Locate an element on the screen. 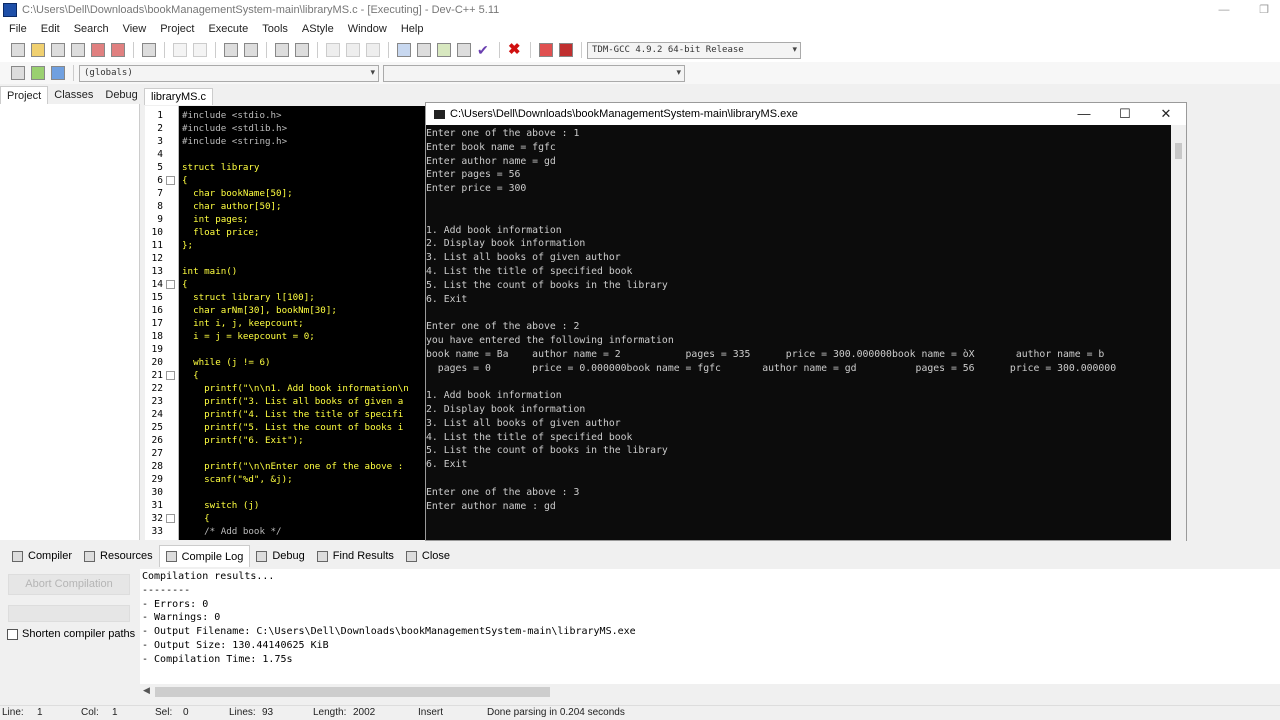  code-line: switch (j) is located at coordinates (220, 505).